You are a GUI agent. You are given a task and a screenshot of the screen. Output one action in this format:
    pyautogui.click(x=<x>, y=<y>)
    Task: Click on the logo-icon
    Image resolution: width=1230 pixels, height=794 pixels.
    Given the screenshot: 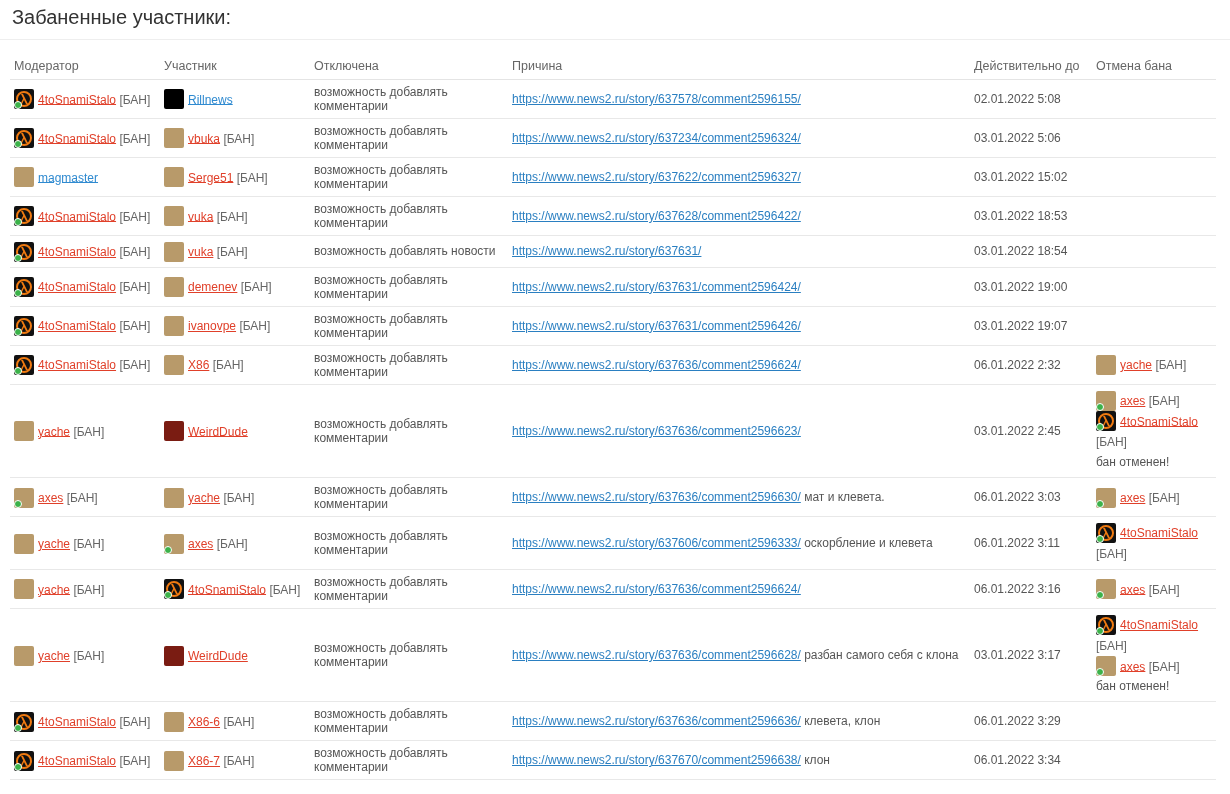 What is the action you would take?
    pyautogui.click(x=174, y=99)
    